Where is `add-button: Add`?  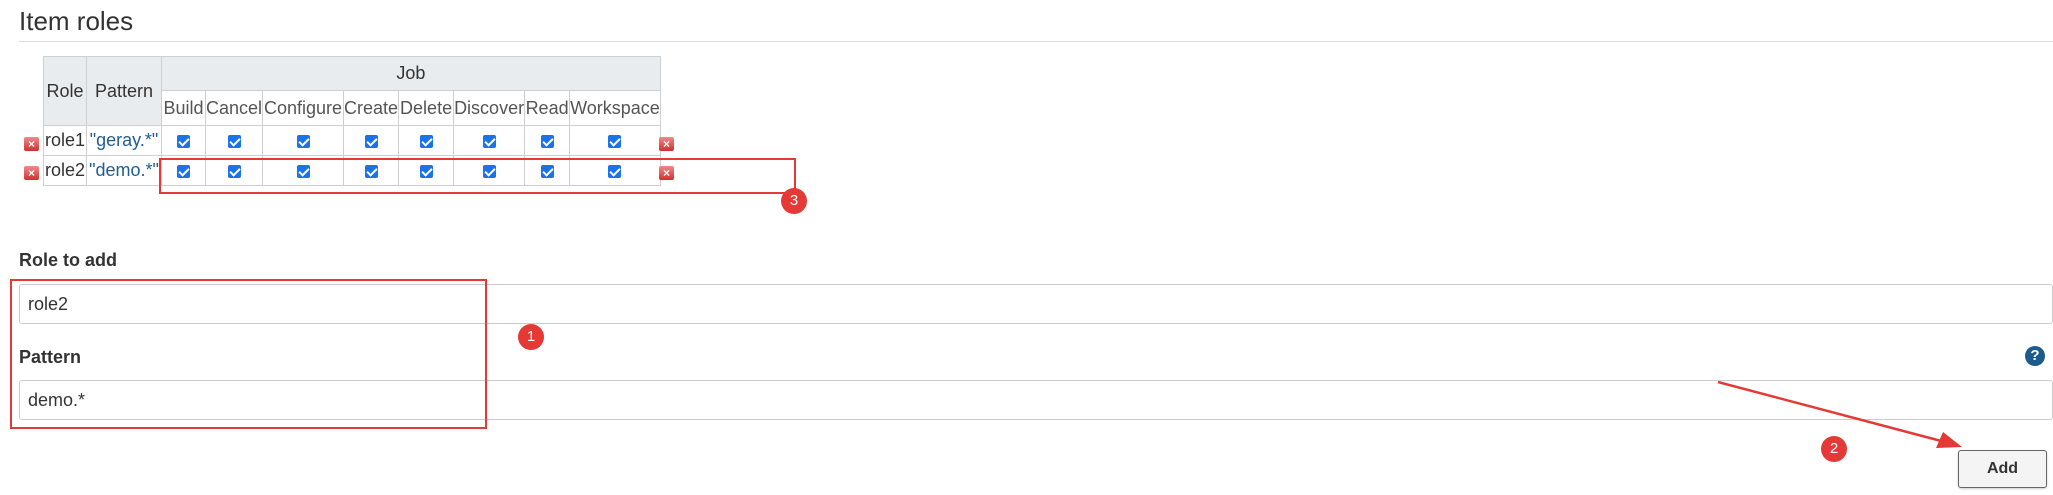 add-button: Add is located at coordinates (2002, 469).